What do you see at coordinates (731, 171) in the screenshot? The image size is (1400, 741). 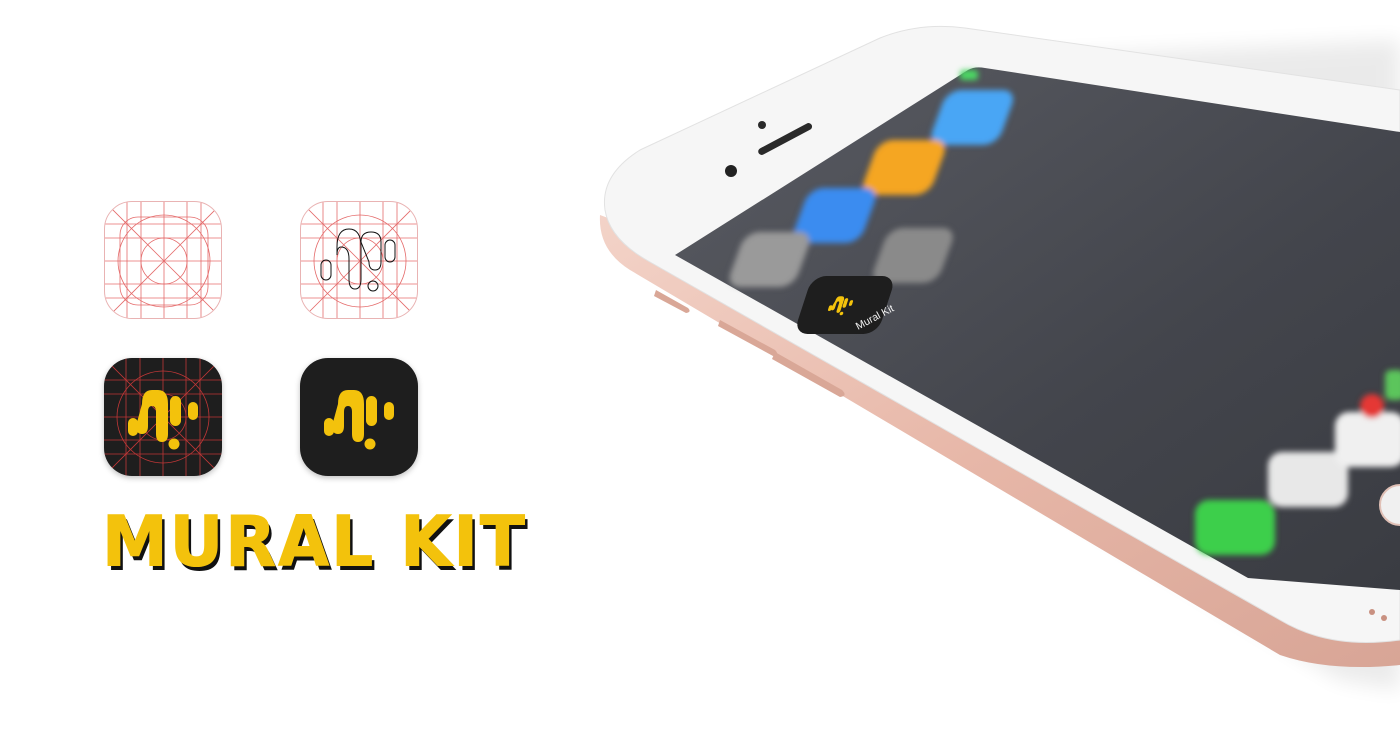 I see `front-camera` at bounding box center [731, 171].